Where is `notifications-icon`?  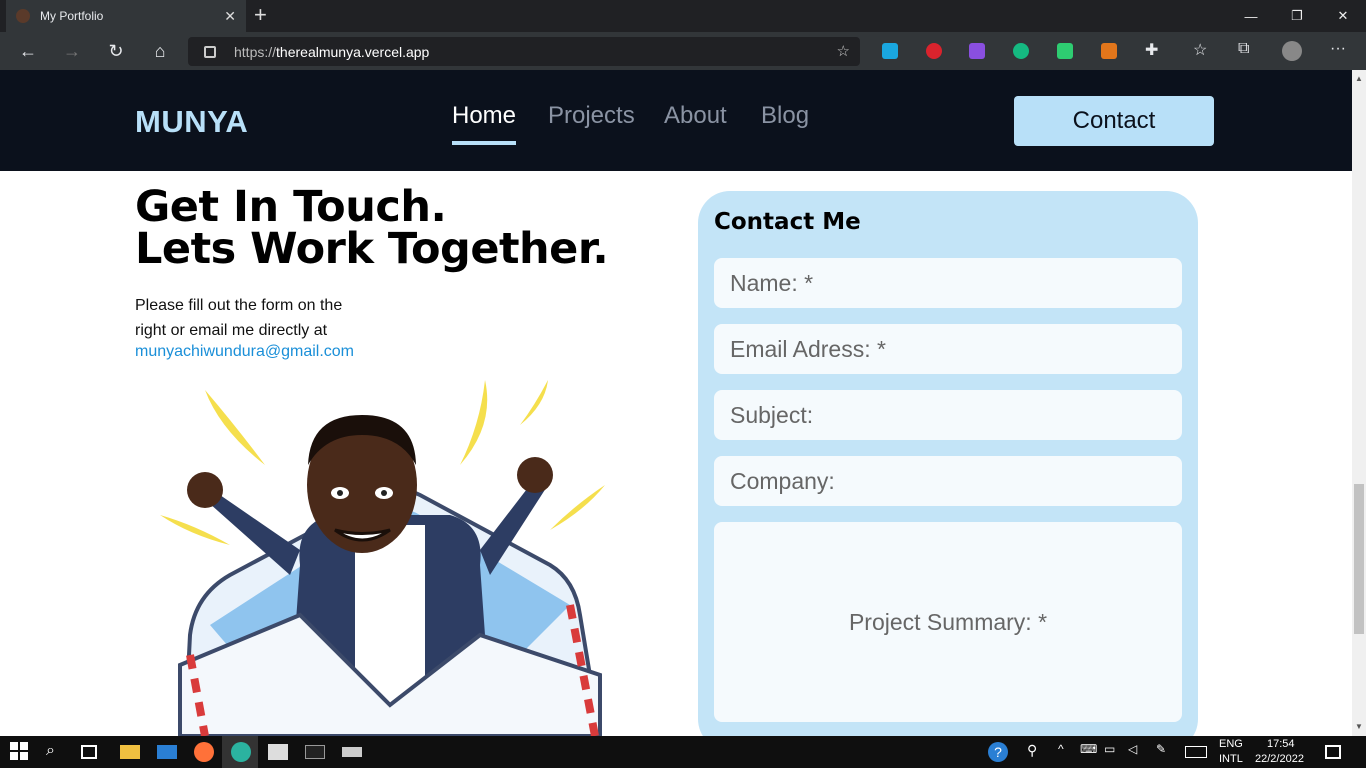
notifications-icon is located at coordinates (1333, 752).